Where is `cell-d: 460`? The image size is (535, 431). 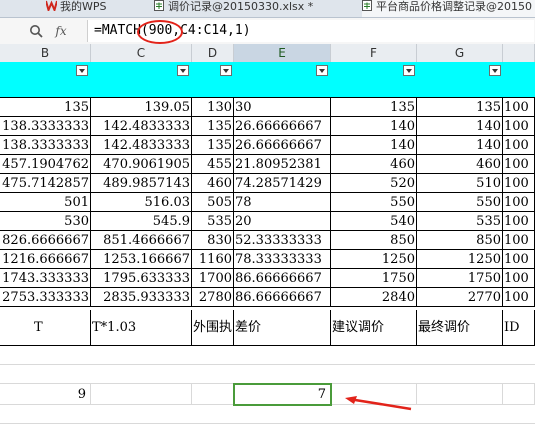 cell-d: 460 is located at coordinates (213, 183).